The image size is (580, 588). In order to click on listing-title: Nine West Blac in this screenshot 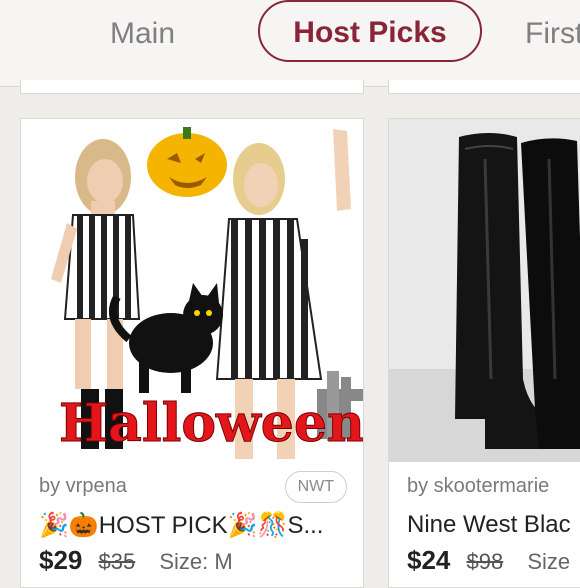, I will do `click(493, 525)`.